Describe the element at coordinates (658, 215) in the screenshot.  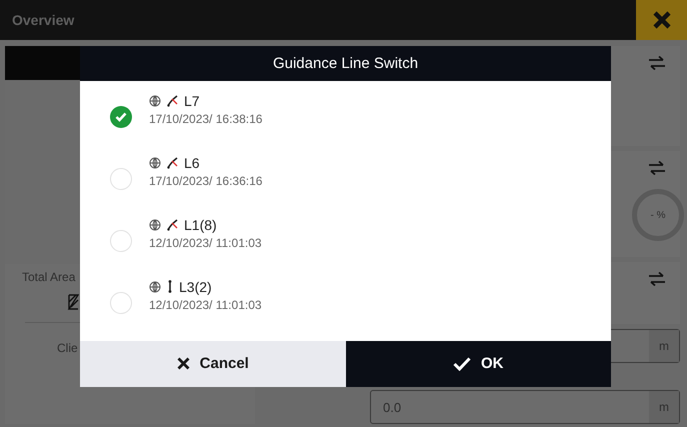
I see `progress-ring: - %` at that location.